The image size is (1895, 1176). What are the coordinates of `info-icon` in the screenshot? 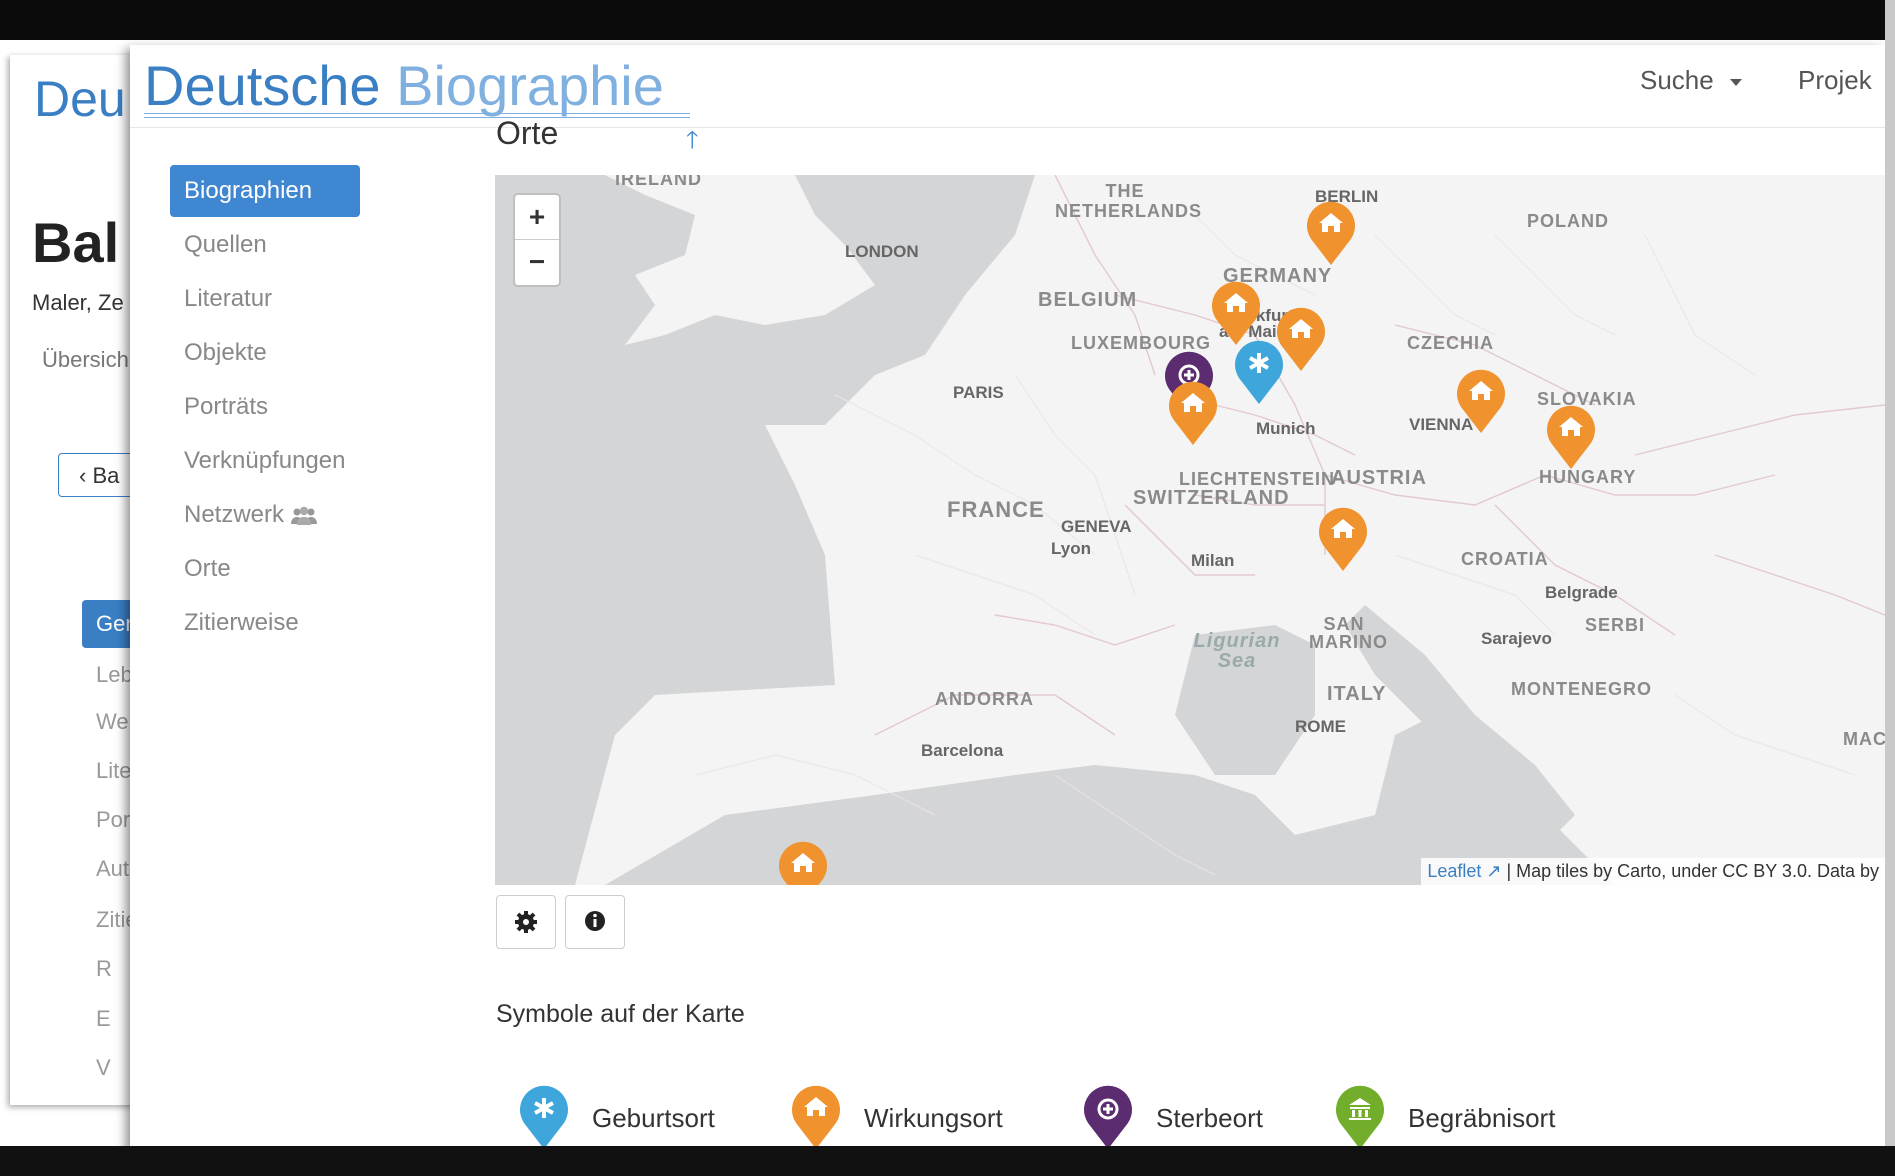 It's located at (595, 921).